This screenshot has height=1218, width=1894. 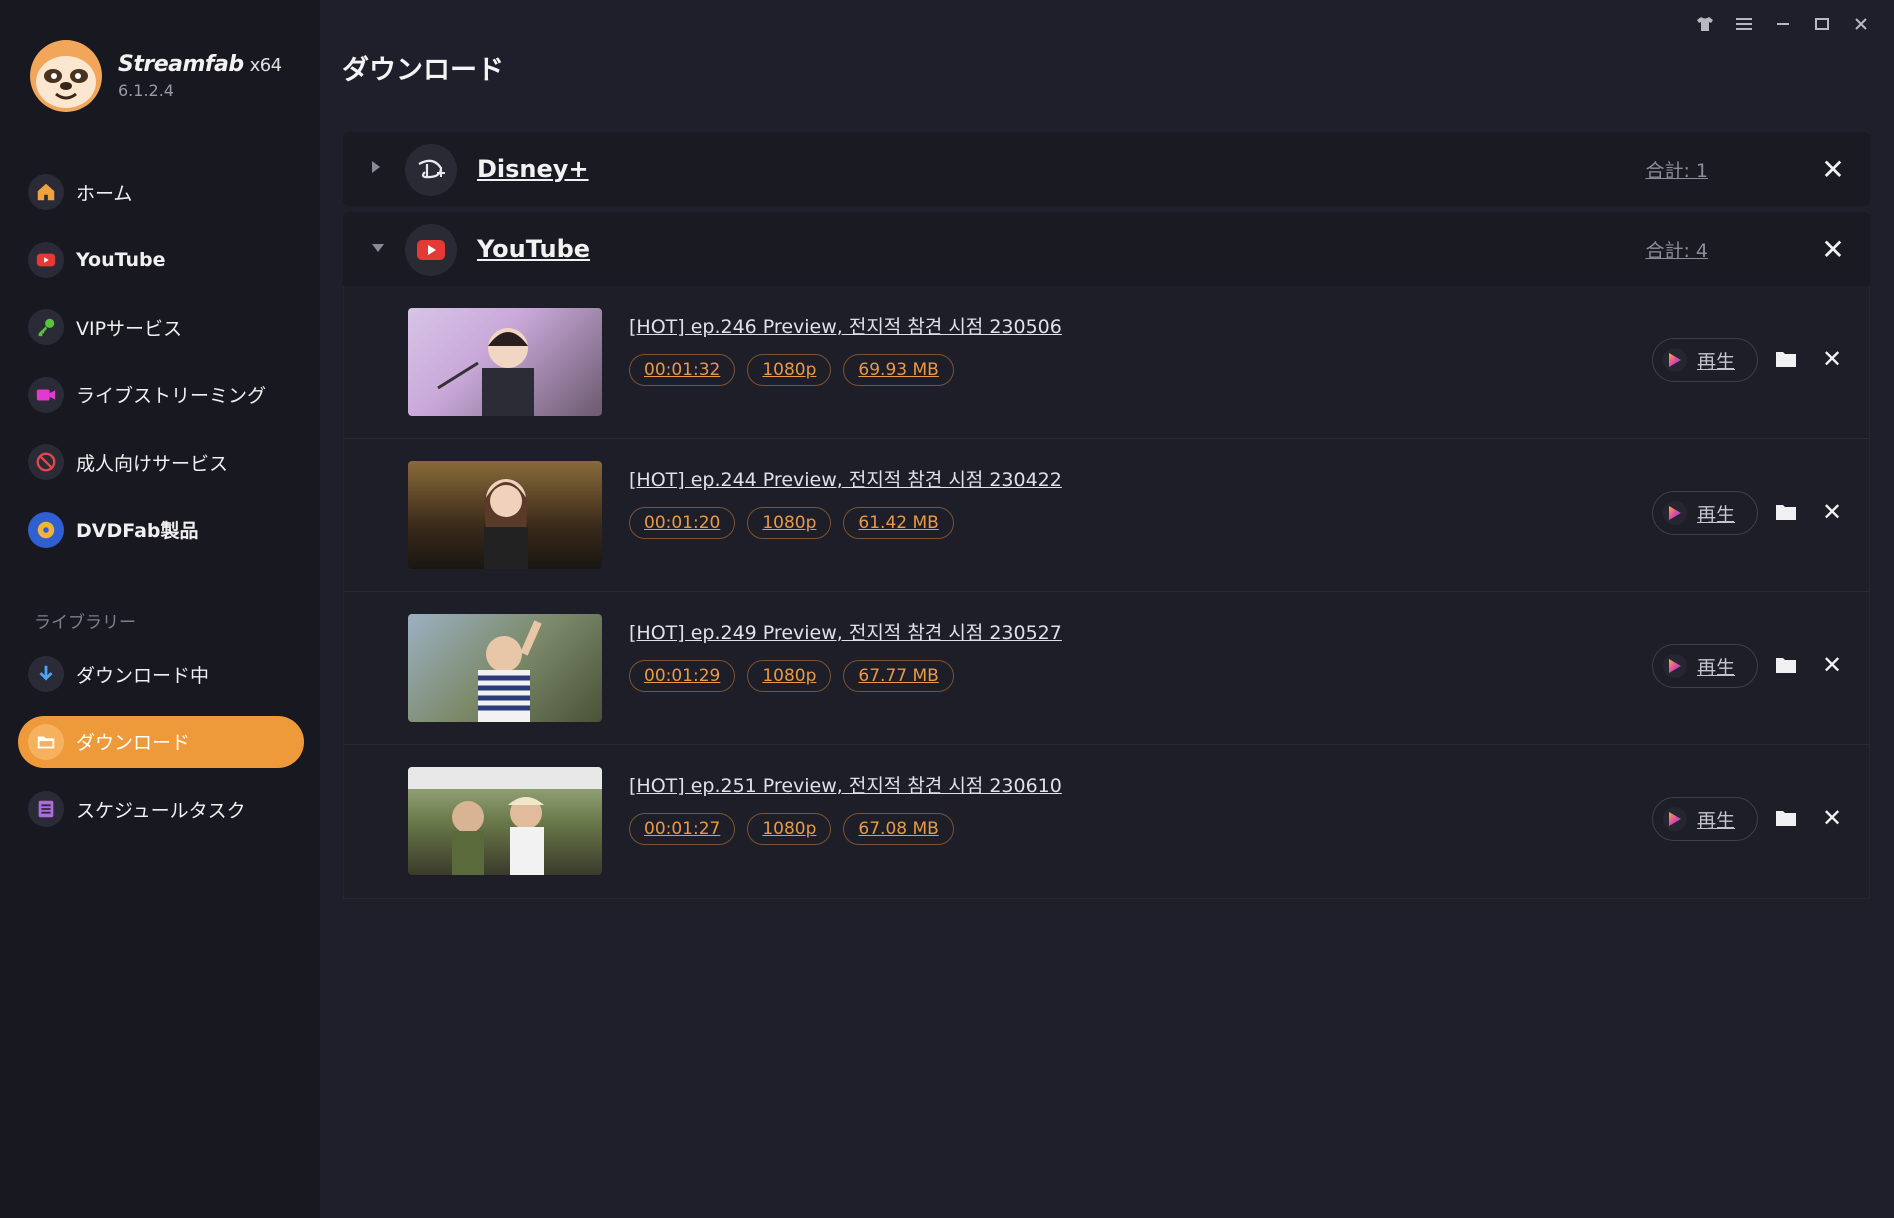 I want to click on home-icon, so click(x=46, y=192).